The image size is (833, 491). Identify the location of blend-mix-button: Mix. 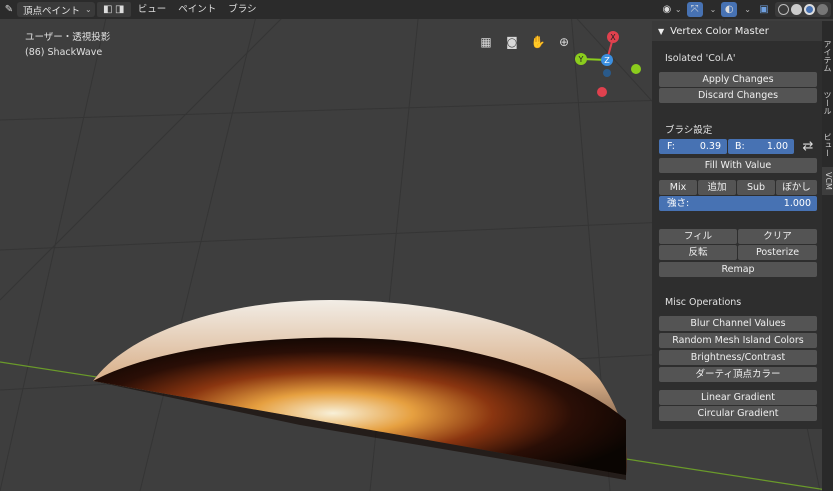
(678, 187).